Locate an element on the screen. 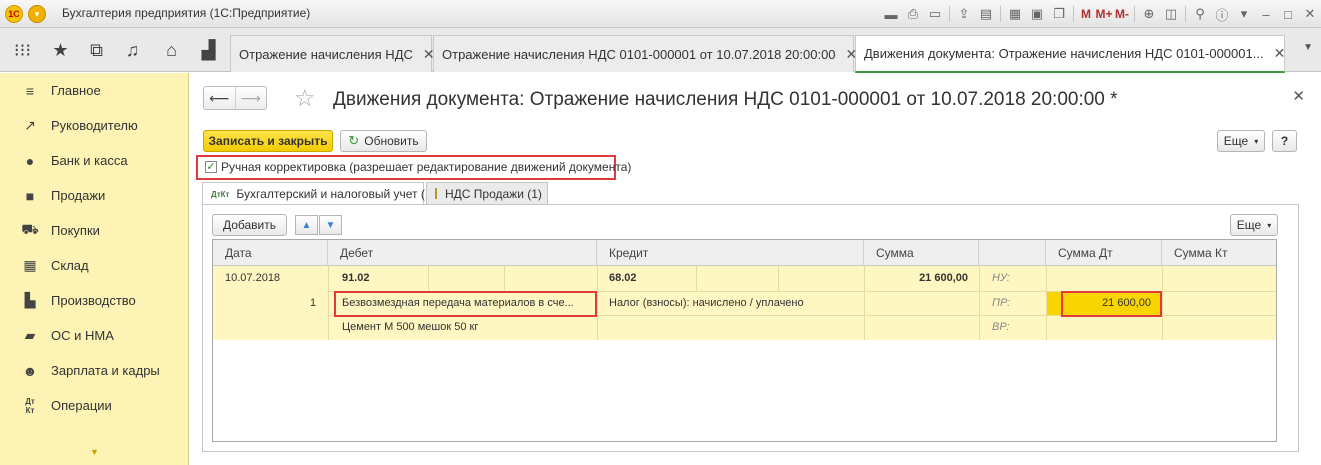 The height and width of the screenshot is (465, 1321). save-and-close-button: Записать и закрыть is located at coordinates (268, 141).